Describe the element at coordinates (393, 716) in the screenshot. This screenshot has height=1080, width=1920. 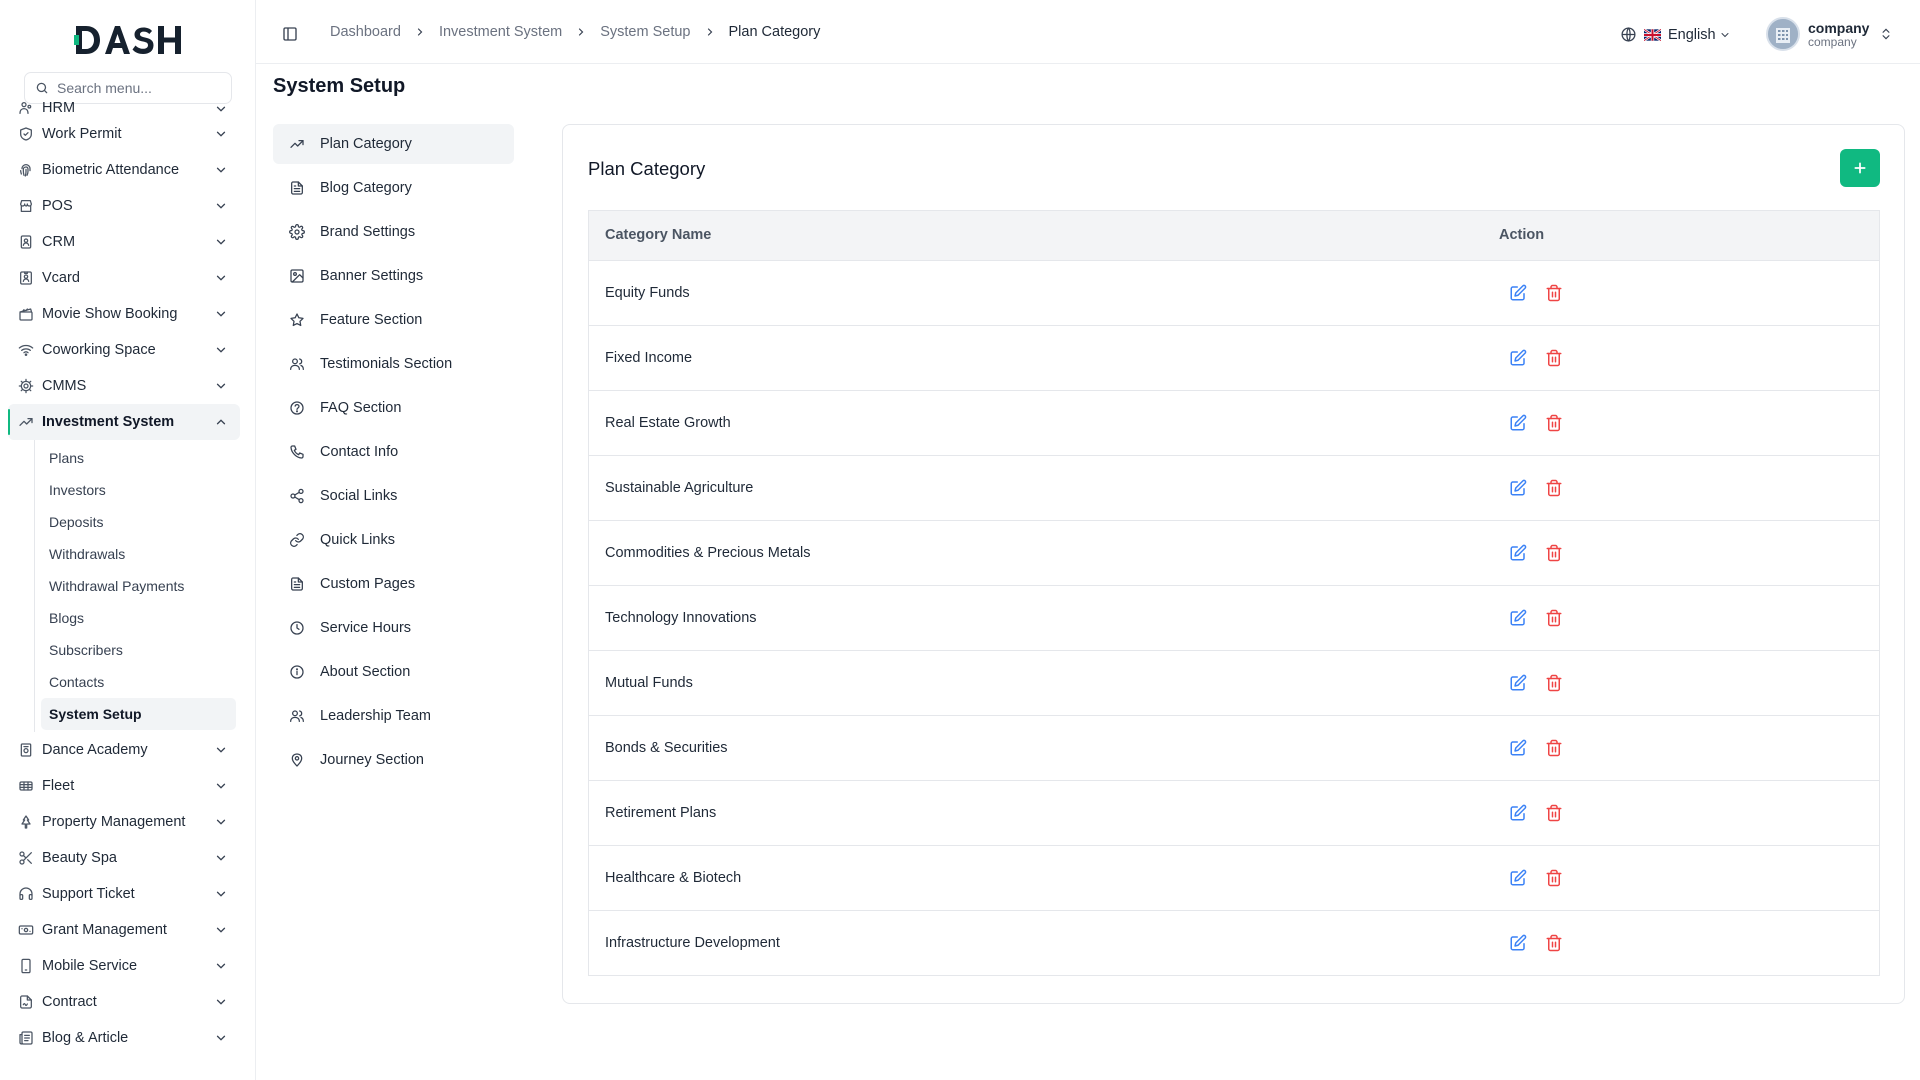
I see `settings-nav-leadership-team: Leadership Team` at that location.